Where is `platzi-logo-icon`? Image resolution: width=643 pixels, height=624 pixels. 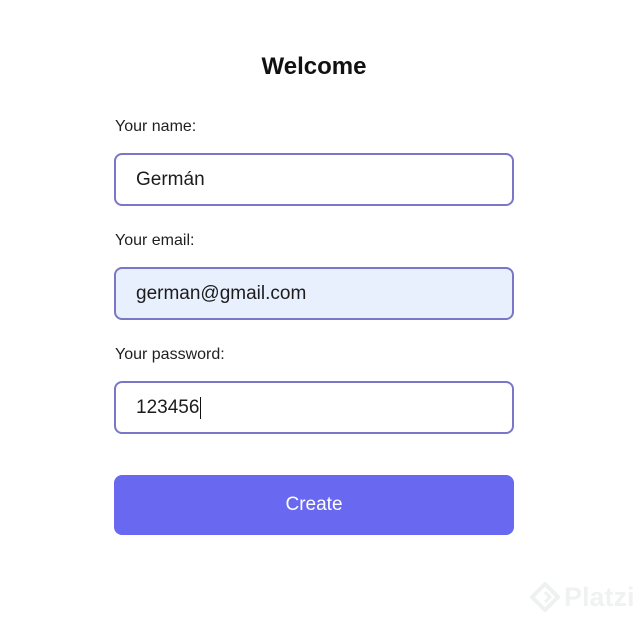 platzi-logo-icon is located at coordinates (545, 597).